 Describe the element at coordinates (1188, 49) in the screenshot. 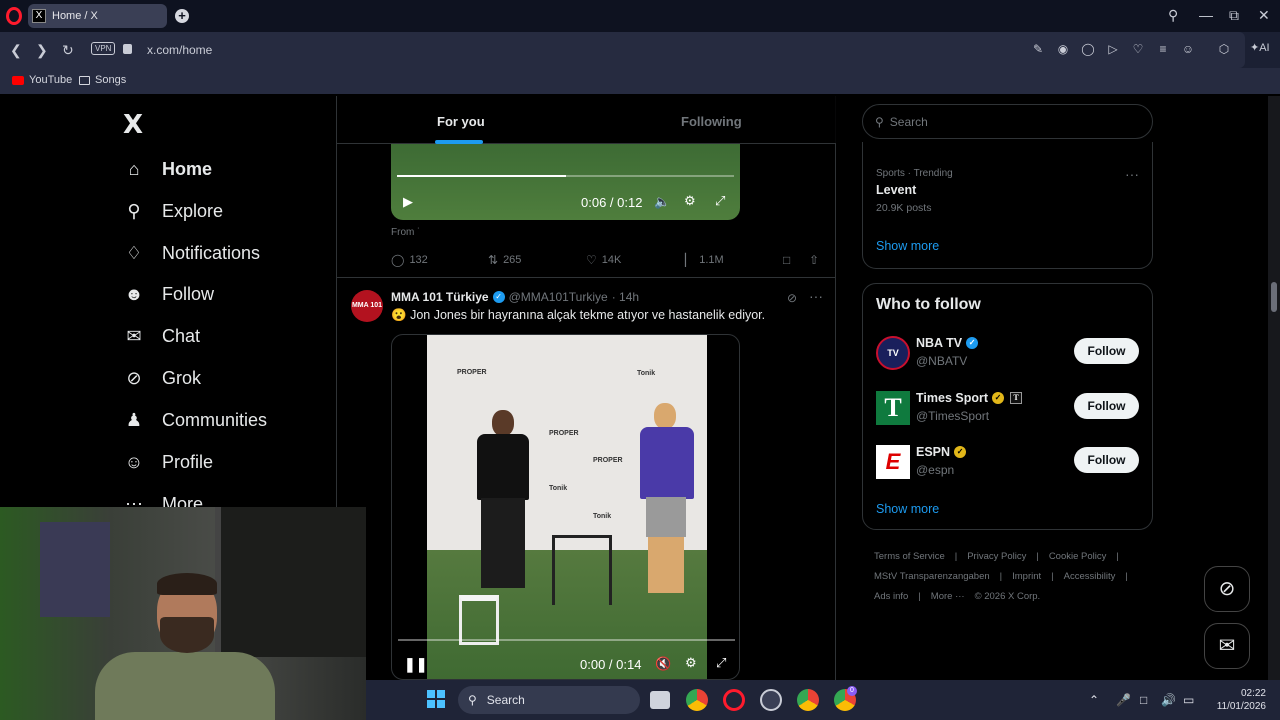

I see `account-icon: ☺` at that location.